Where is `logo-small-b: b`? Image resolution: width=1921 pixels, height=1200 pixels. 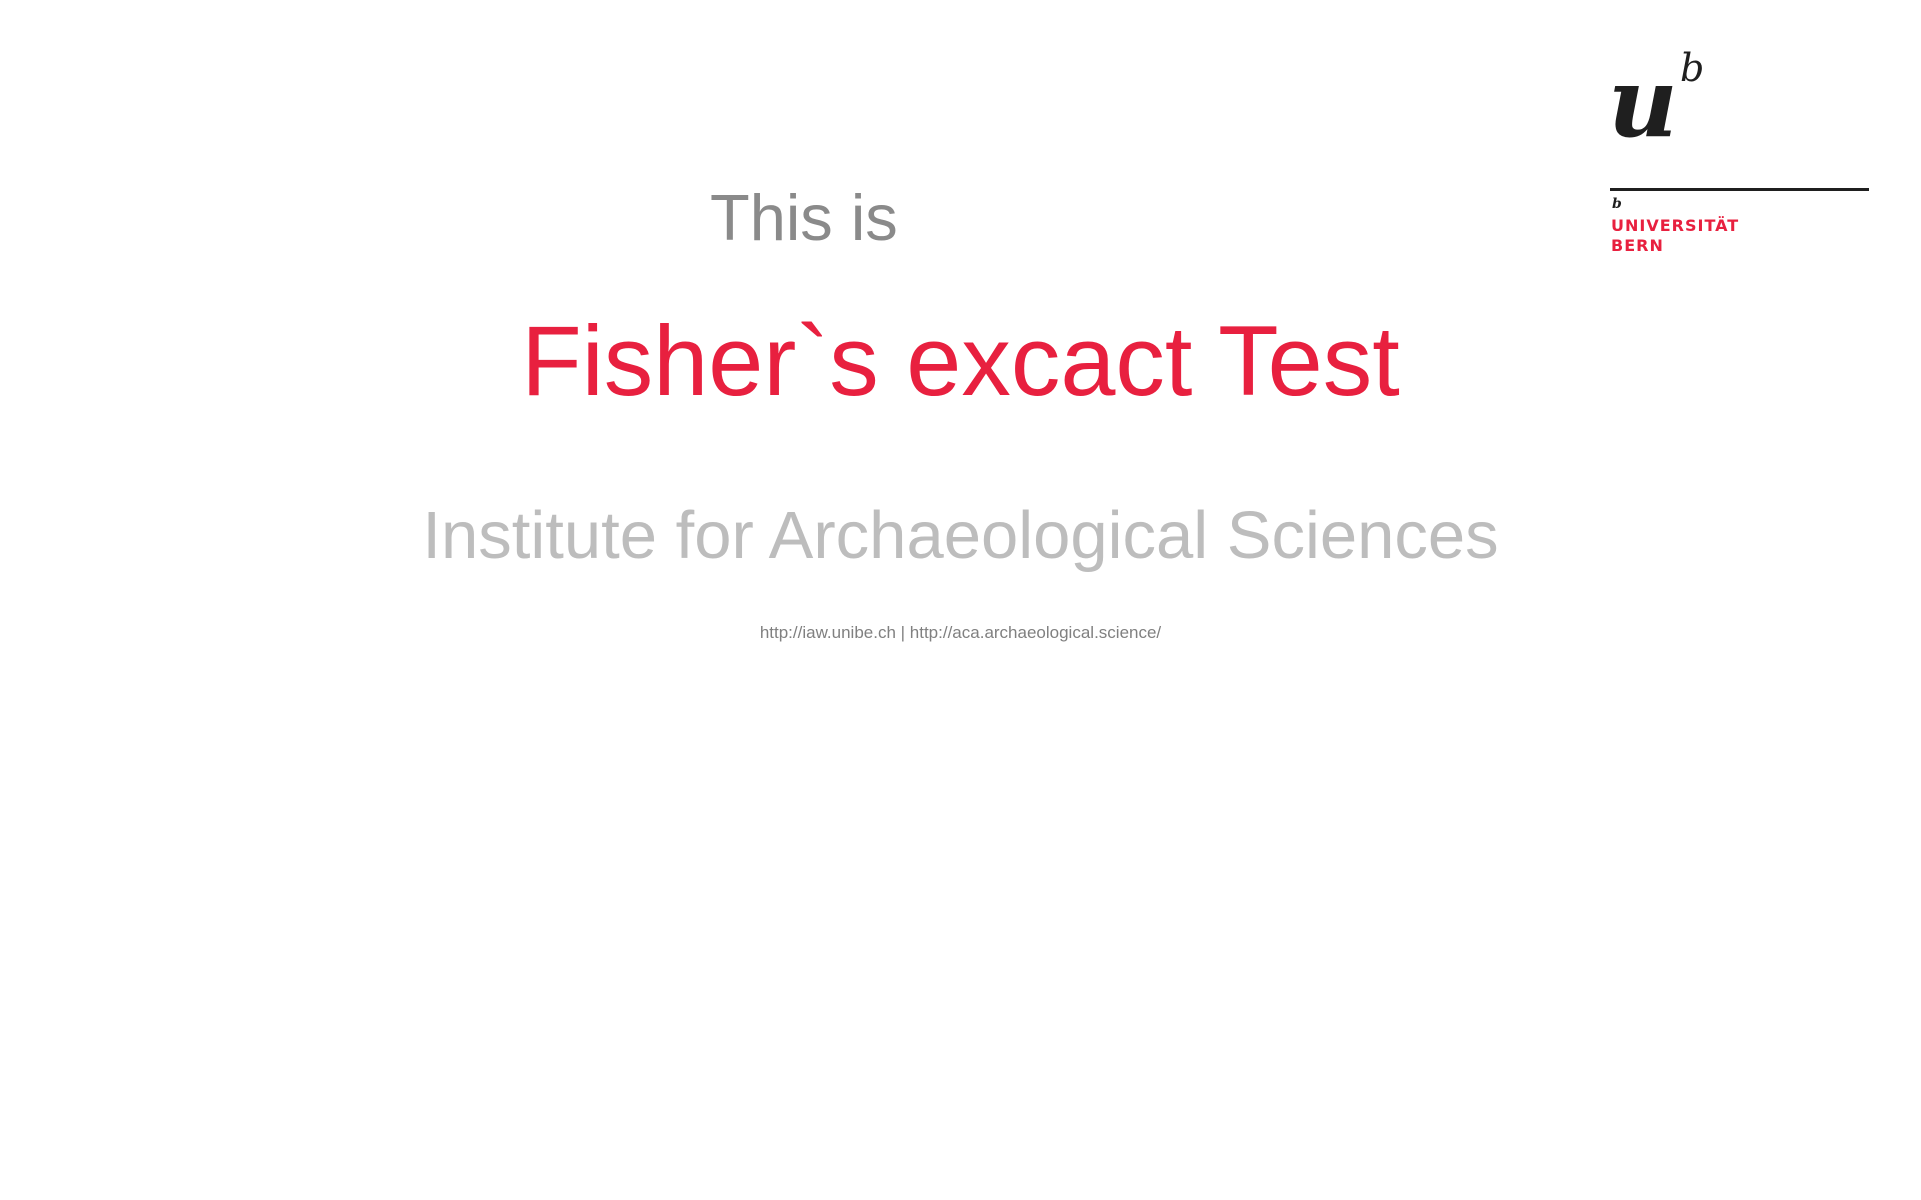 logo-small-b: b is located at coordinates (1617, 204).